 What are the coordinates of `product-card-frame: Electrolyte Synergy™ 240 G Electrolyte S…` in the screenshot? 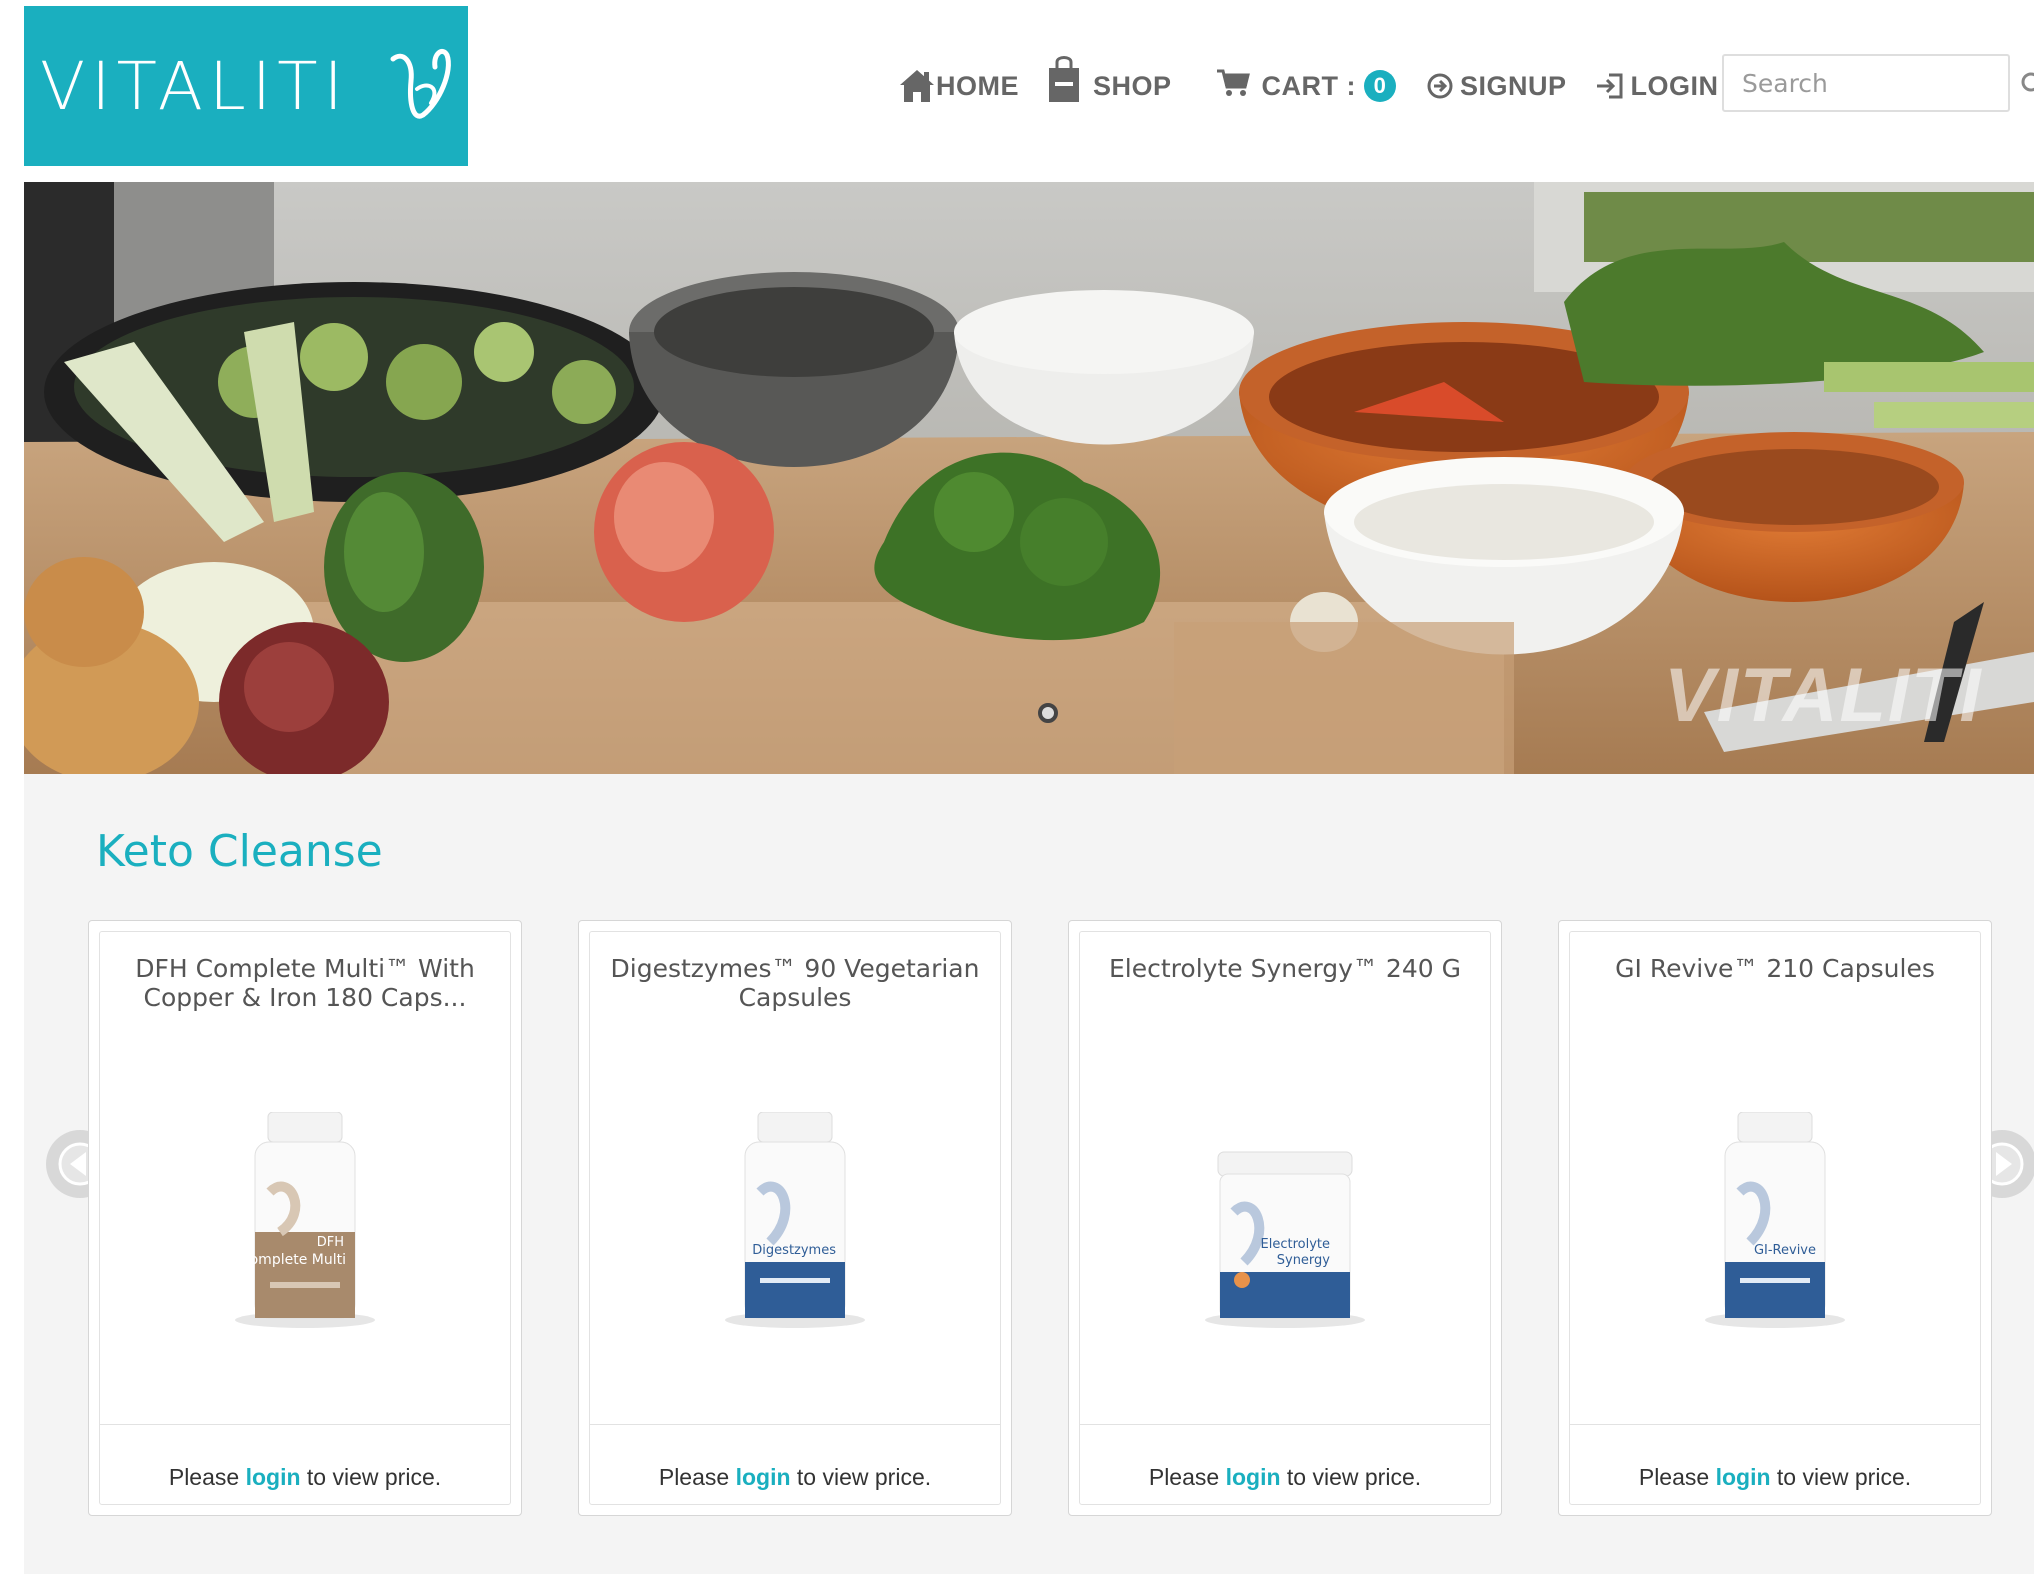 It's located at (1285, 1218).